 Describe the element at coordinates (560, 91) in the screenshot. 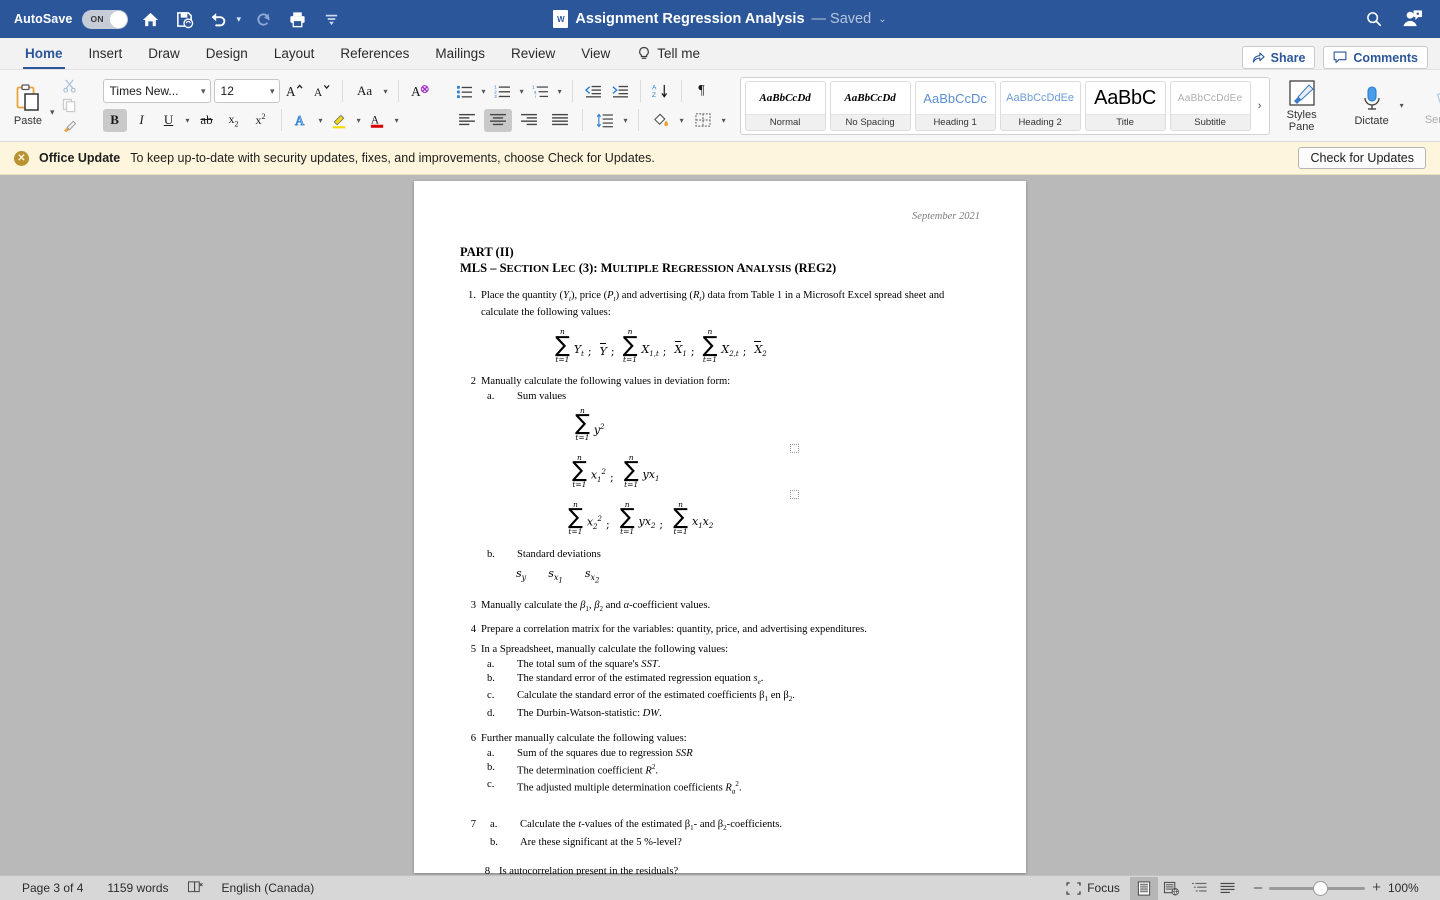

I see `multilevel-list-caret-icon: ▾` at that location.